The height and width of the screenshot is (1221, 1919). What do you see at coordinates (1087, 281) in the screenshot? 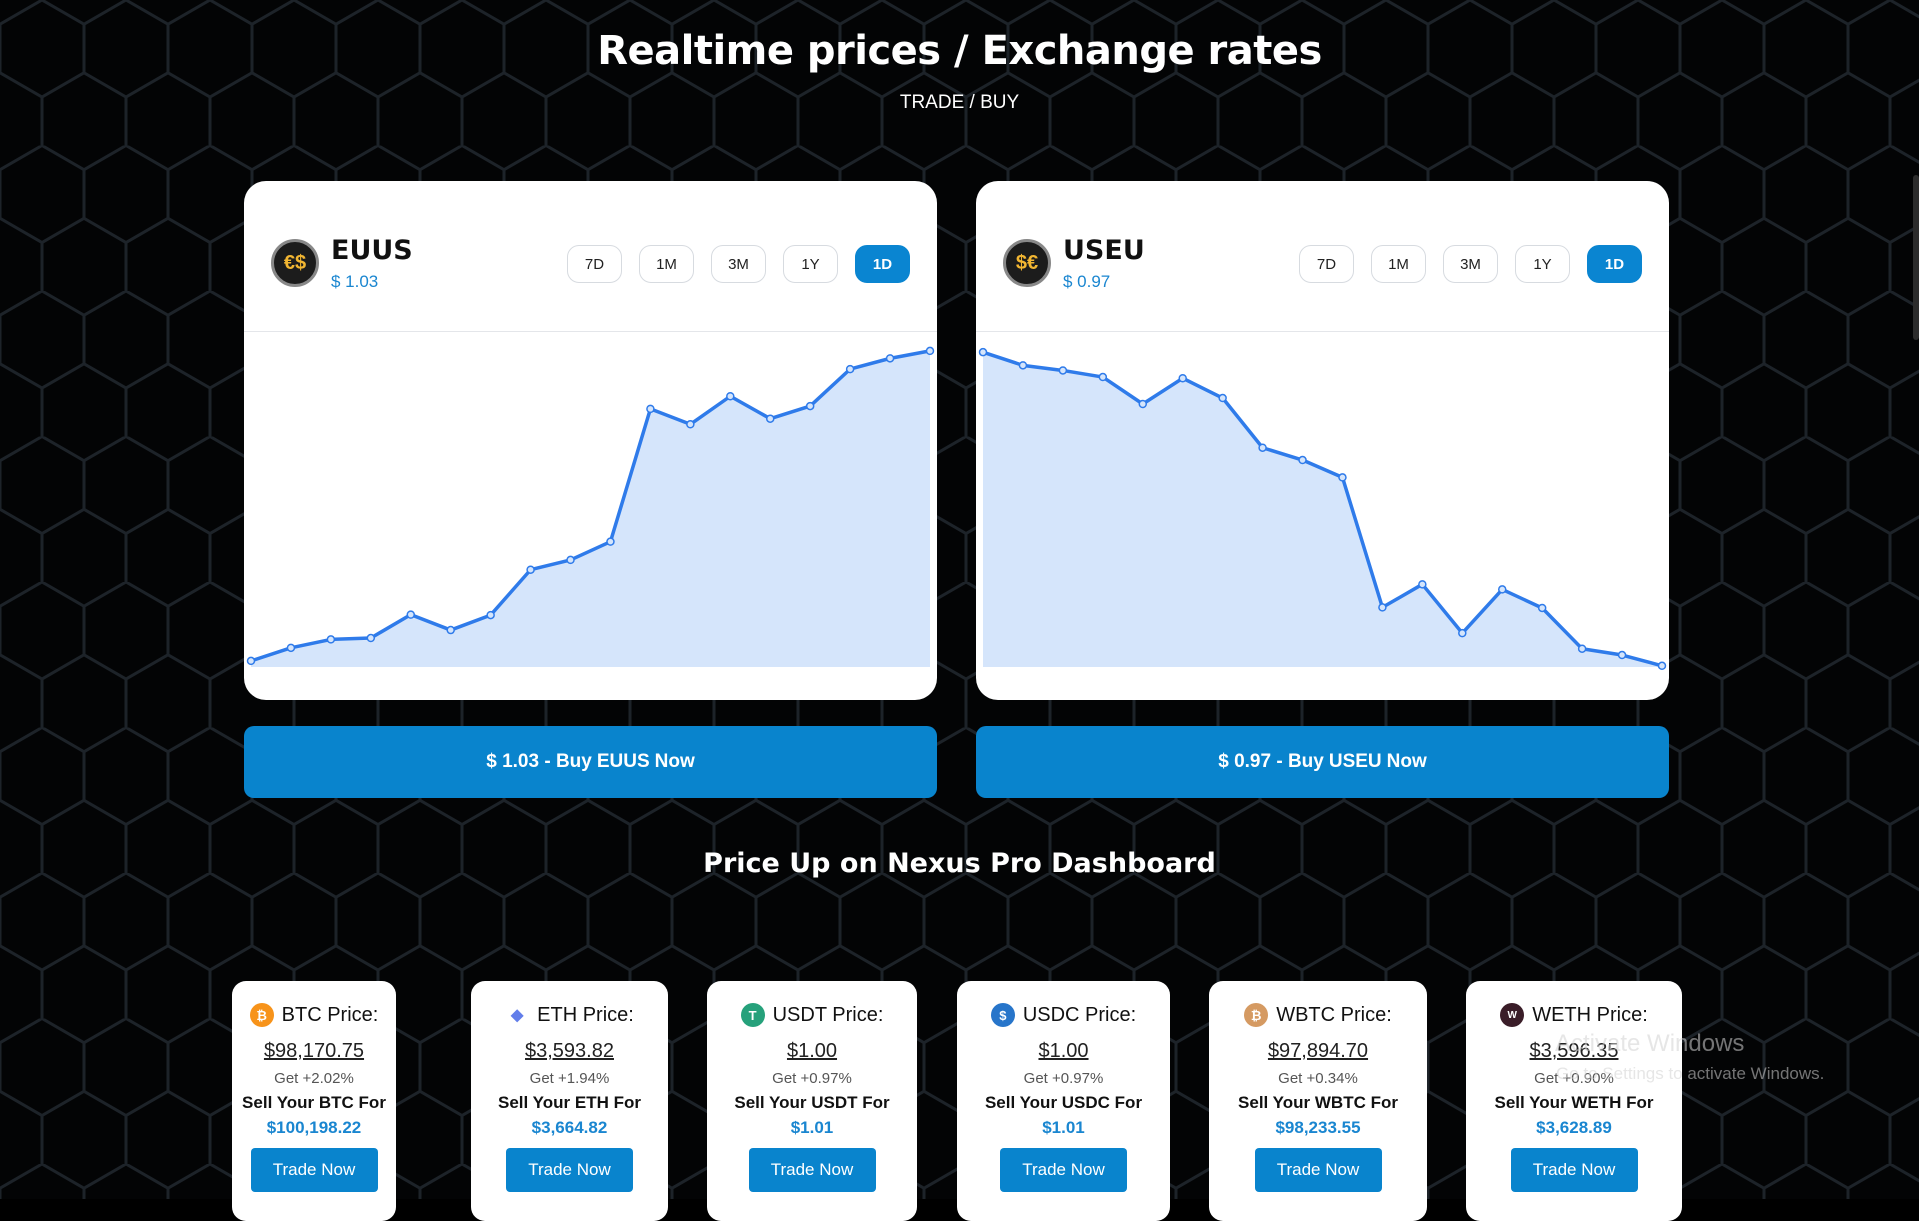
I see `coin-price: $ 0.97` at bounding box center [1087, 281].